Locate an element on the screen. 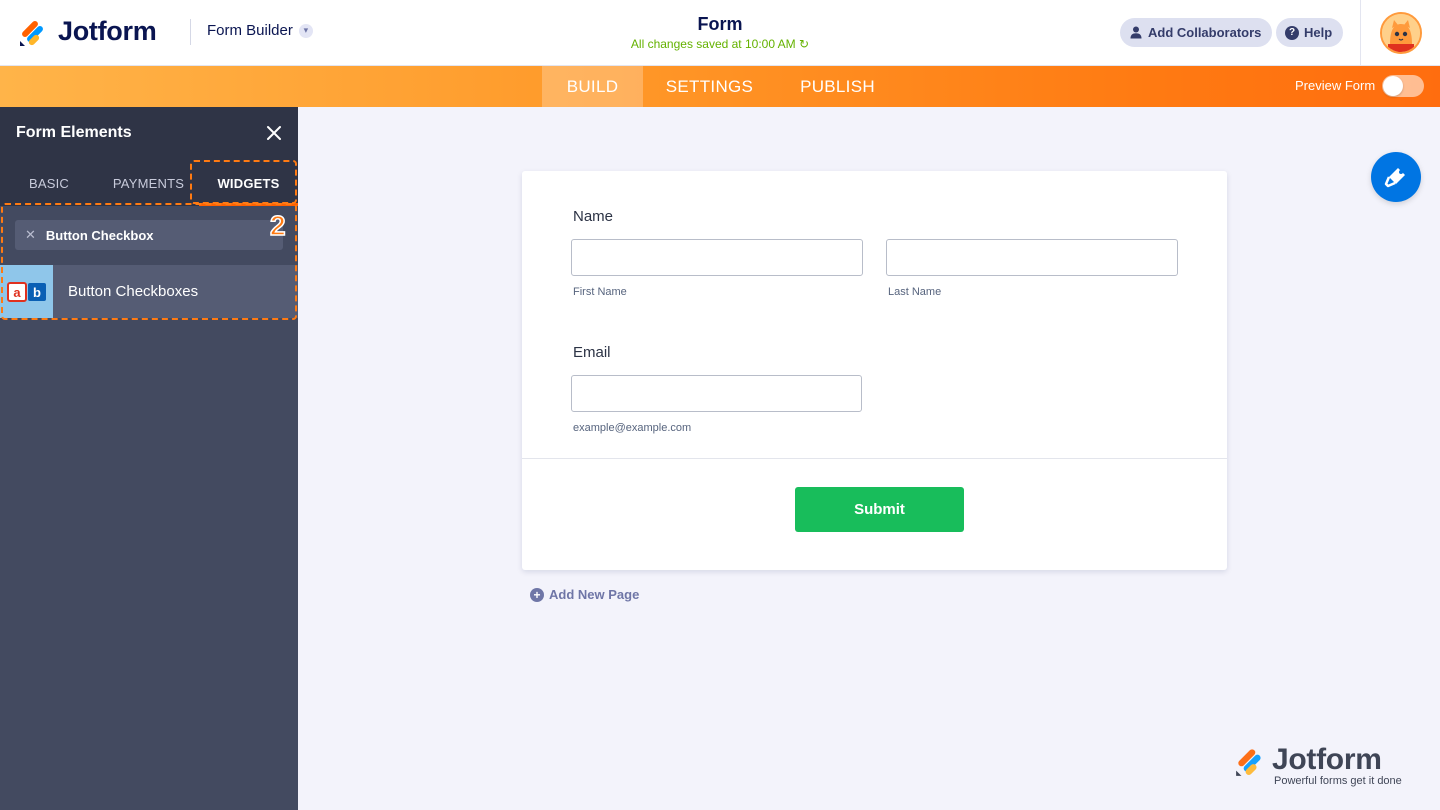 This screenshot has width=1440, height=810. add-collaborators-label: Add Collaborators is located at coordinates (1205, 32).